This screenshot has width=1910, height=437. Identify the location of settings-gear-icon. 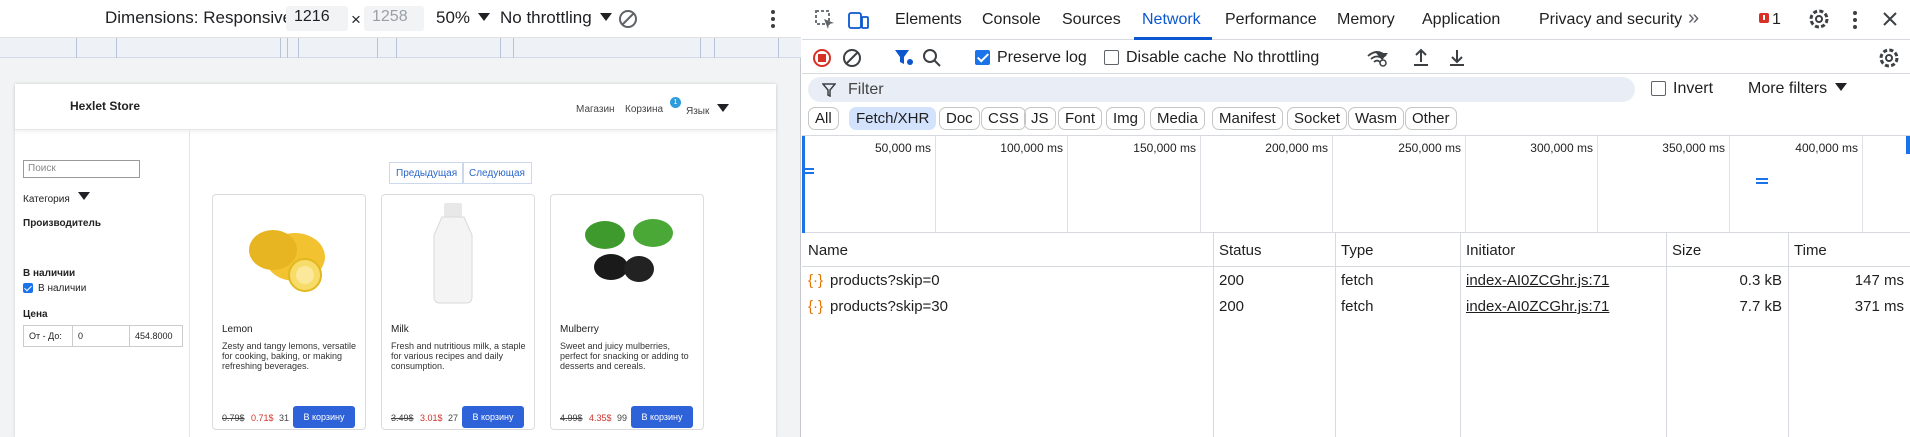
(1819, 19).